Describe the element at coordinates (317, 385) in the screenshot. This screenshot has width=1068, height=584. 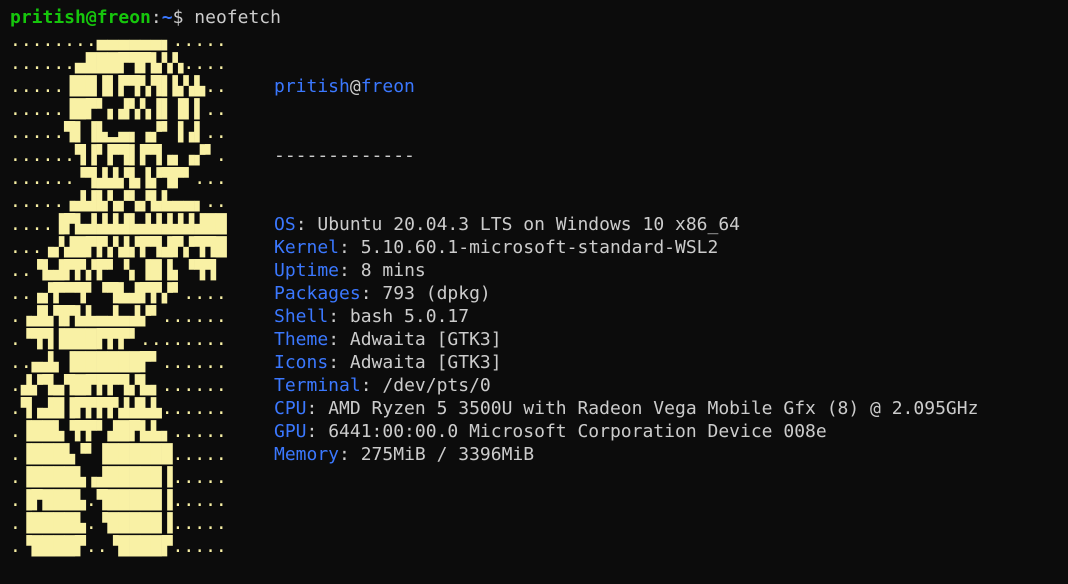
I see `info-key: Terminal` at that location.